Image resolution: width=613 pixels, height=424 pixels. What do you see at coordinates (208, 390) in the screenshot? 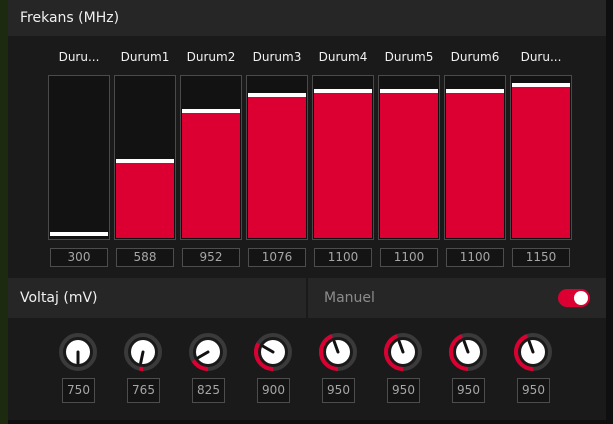
I see `voltage-value: 825` at bounding box center [208, 390].